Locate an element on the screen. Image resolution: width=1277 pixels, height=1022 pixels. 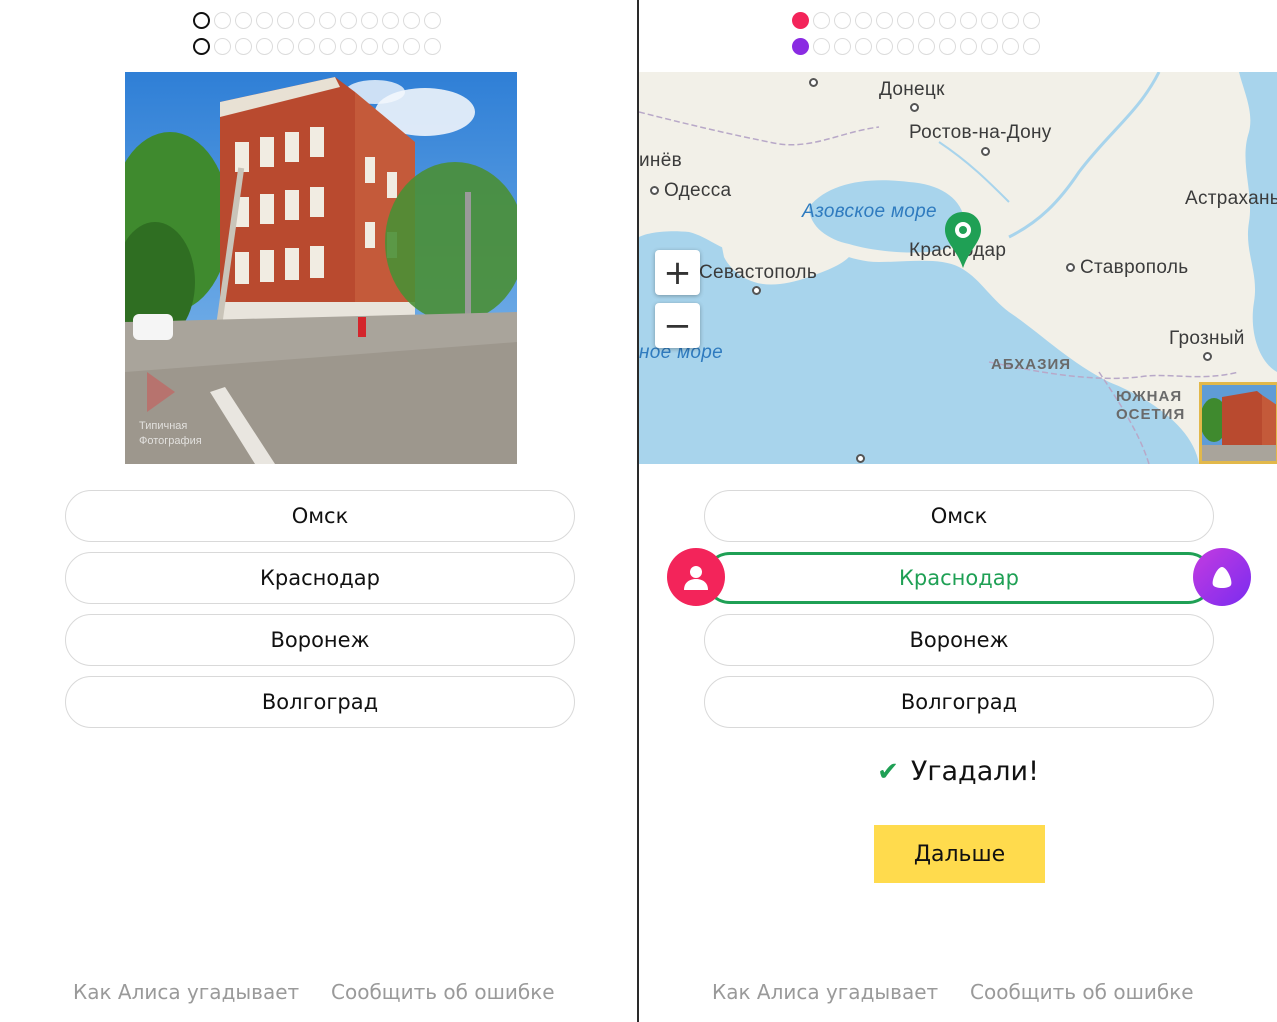
map-label-sevastopol: Севастополь is located at coordinates (758, 272).